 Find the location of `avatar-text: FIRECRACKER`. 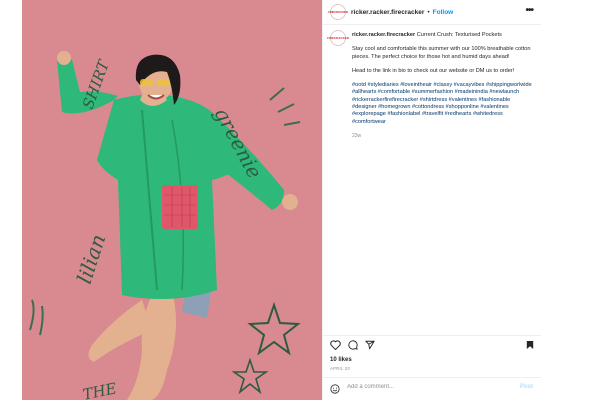

avatar-text: FIRECRACKER is located at coordinates (338, 12).